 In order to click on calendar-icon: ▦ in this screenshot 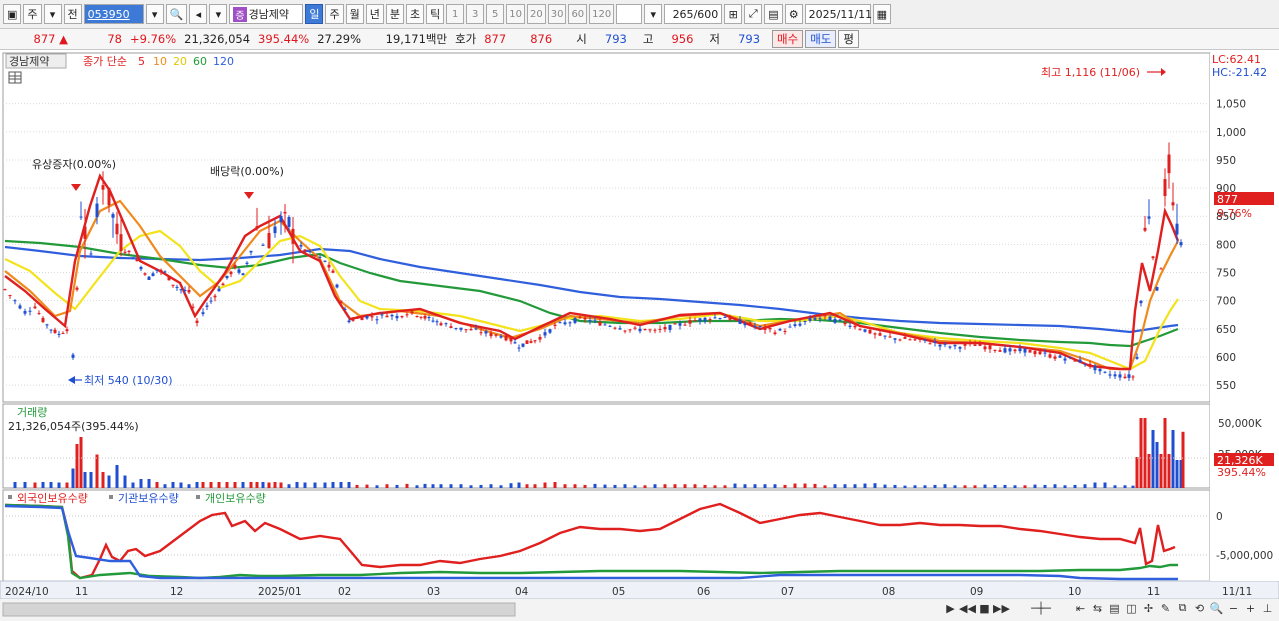, I will do `click(882, 14)`.